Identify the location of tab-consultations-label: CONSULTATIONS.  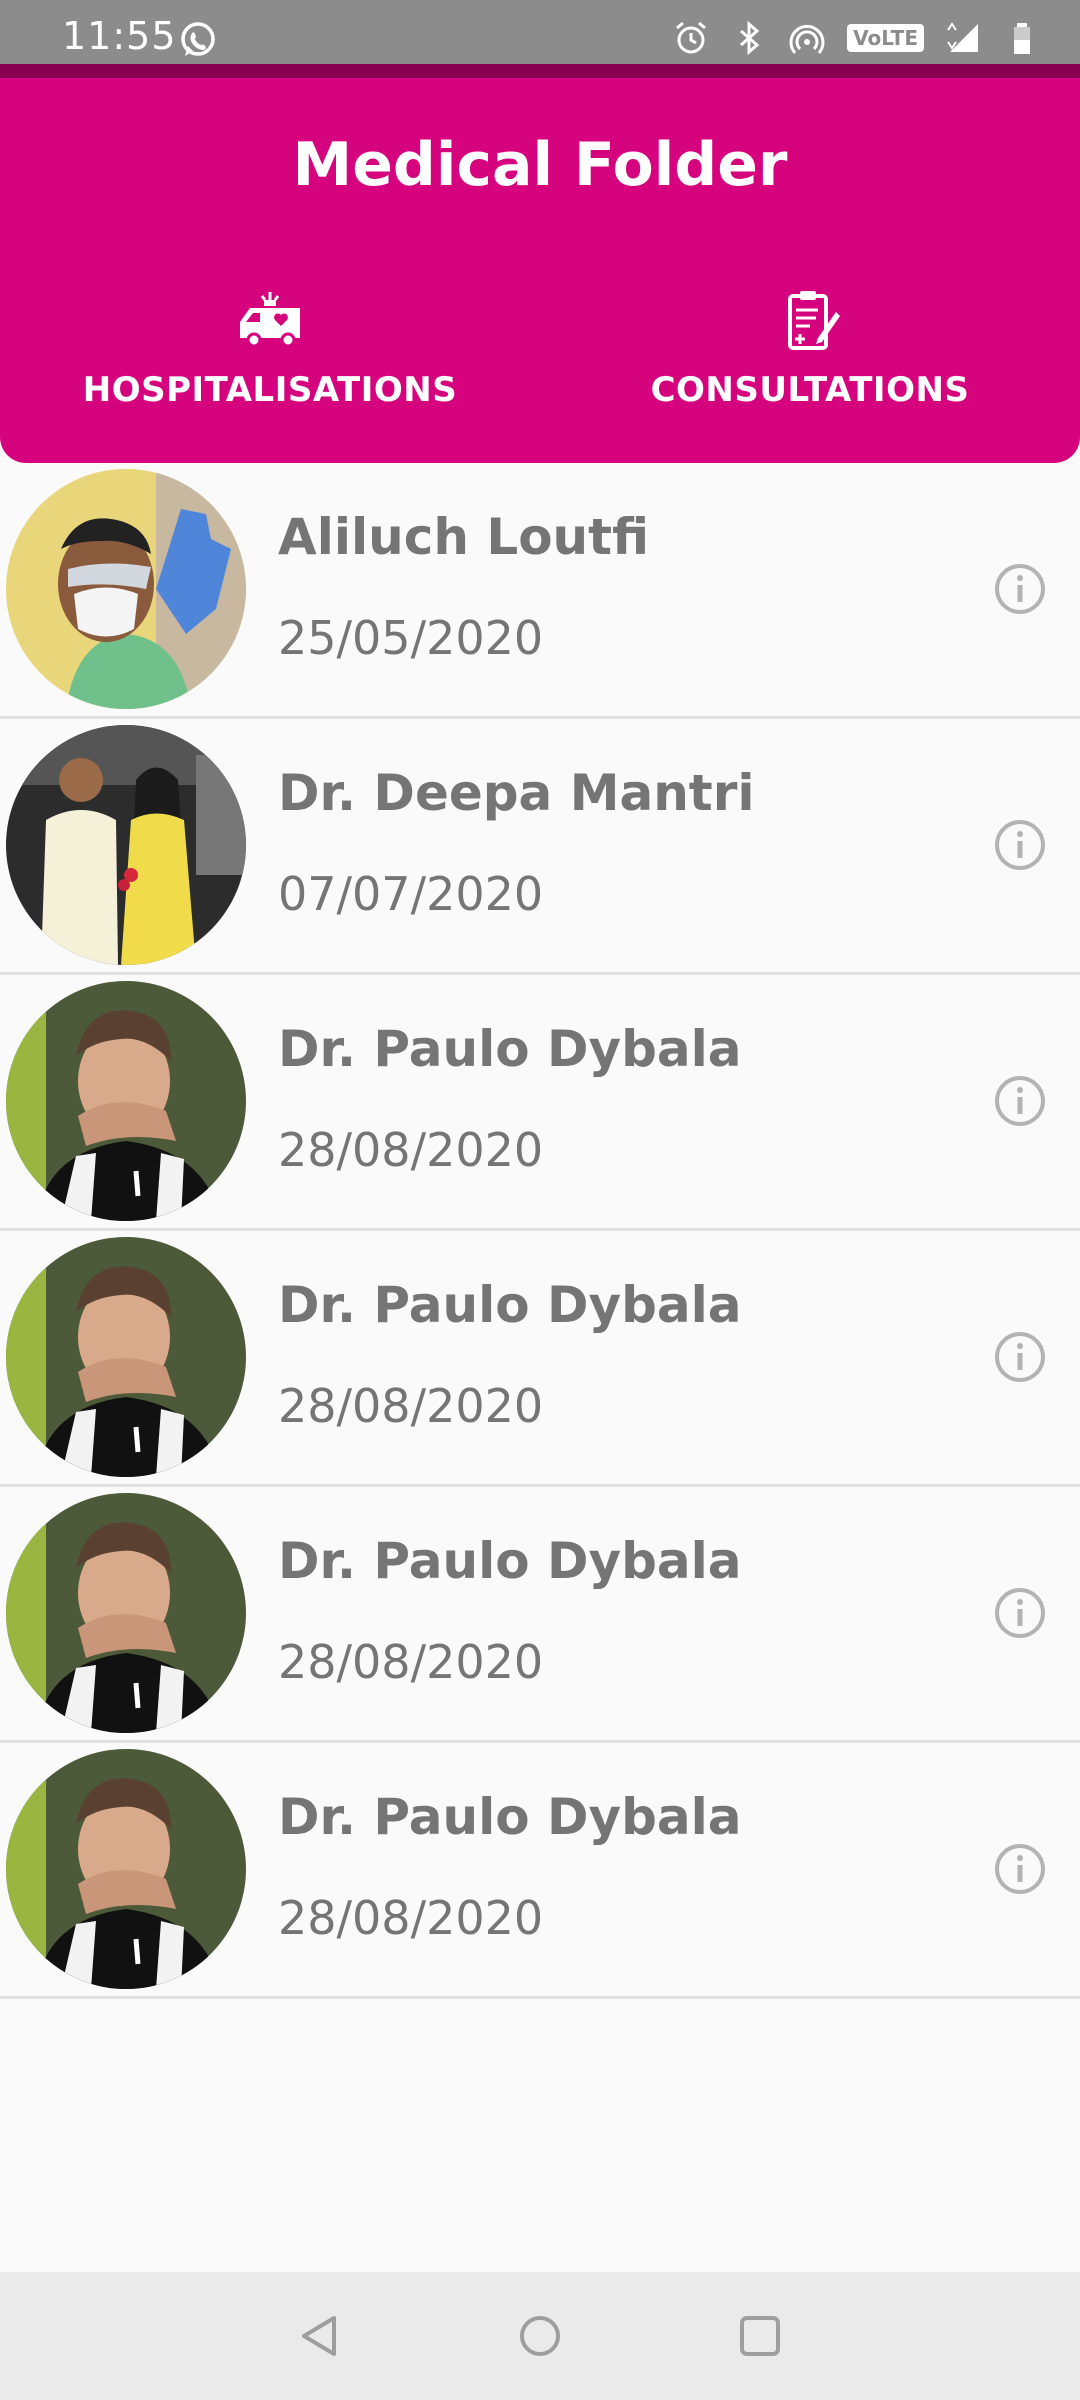
(810, 390).